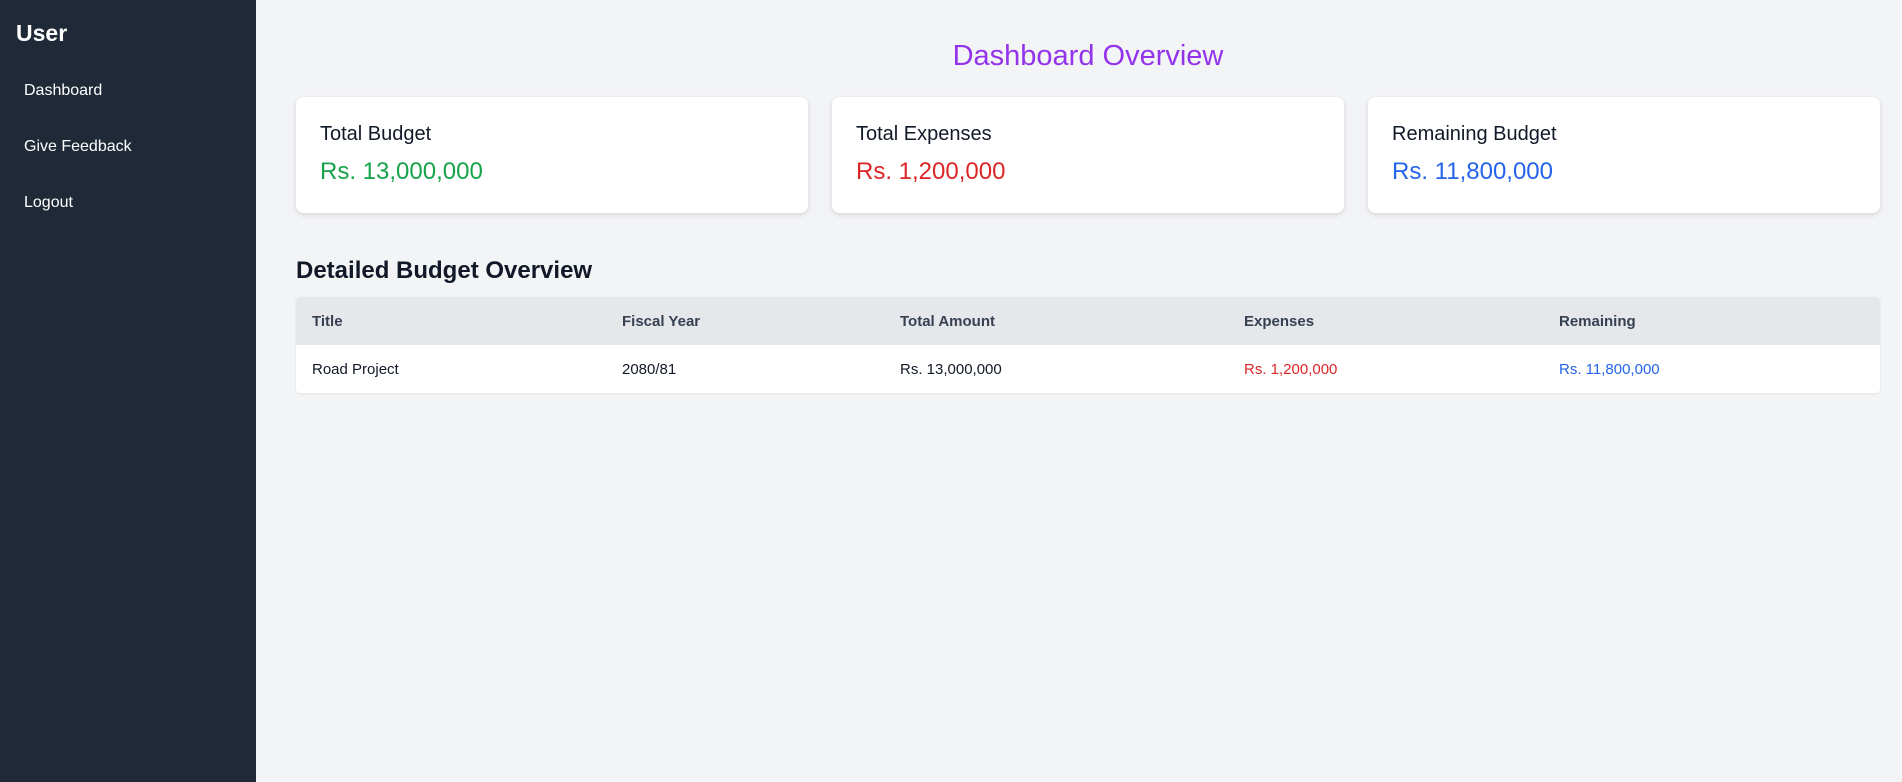 This screenshot has height=782, width=1902. I want to click on sidebar-item-dashboard: Dashboard, so click(128, 91).